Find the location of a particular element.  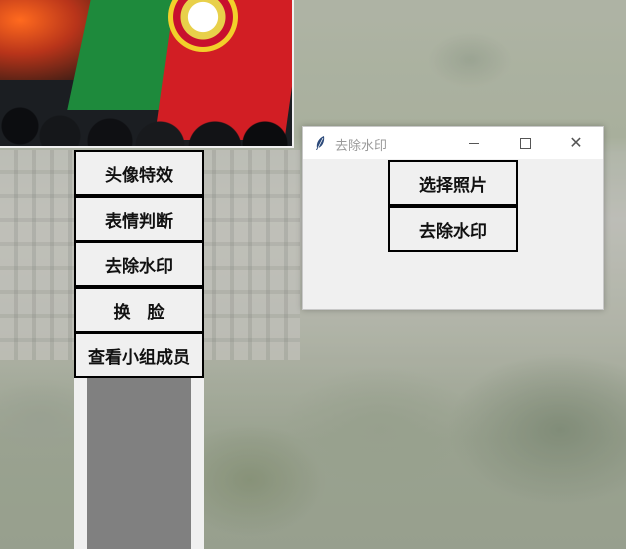

close-button: ✕ is located at coordinates (576, 143).